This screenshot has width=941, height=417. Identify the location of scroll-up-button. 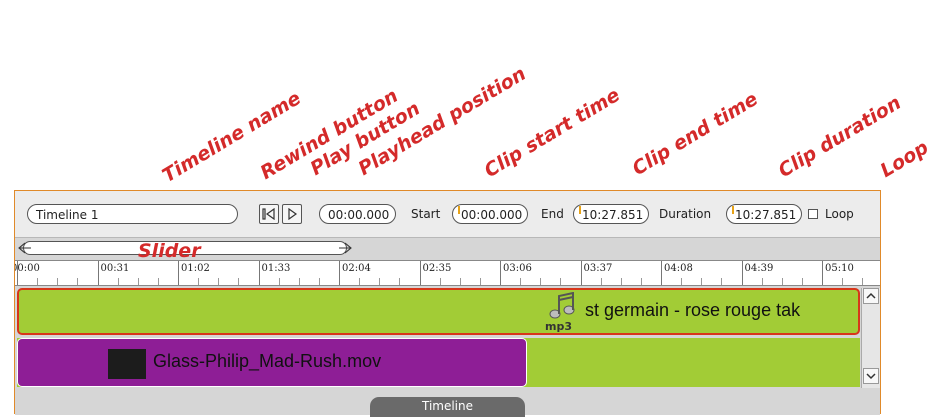
(871, 296).